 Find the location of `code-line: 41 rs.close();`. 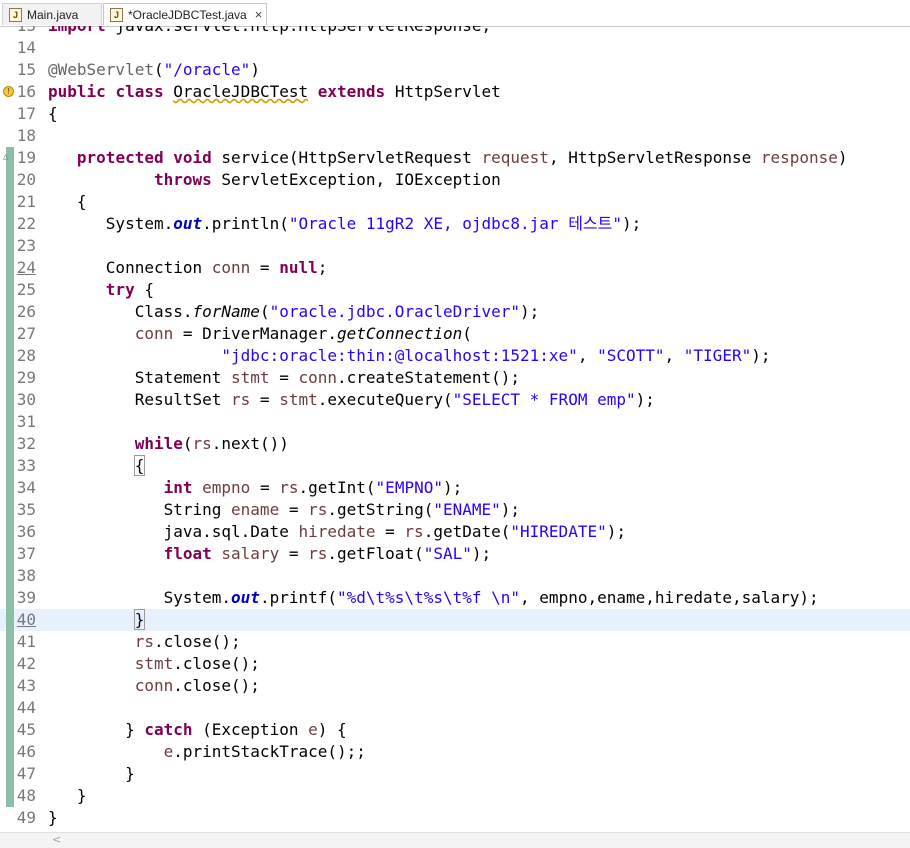

code-line: 41 rs.close(); is located at coordinates (455, 642).